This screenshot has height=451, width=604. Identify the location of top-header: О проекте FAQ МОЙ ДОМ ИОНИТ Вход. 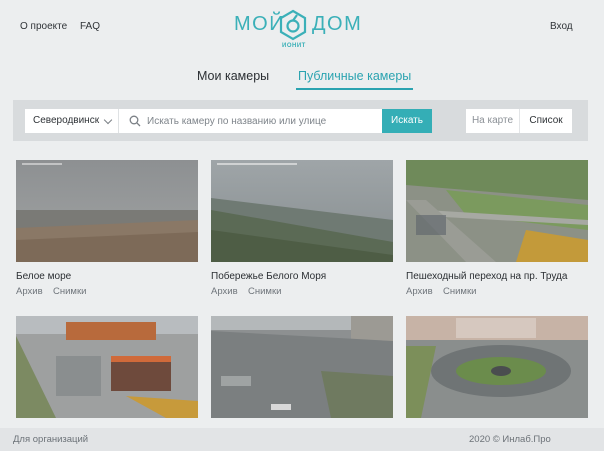
(302, 30).